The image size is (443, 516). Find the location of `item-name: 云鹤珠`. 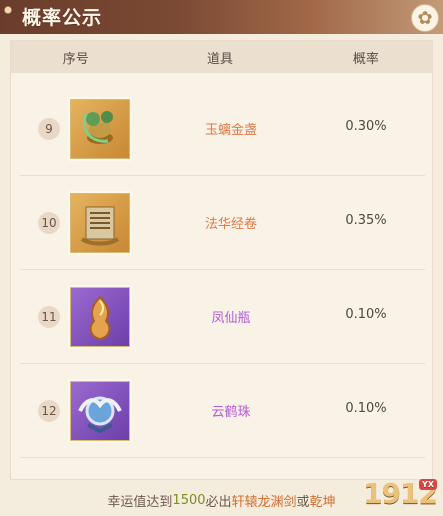

item-name: 云鹤珠 is located at coordinates (231, 412).